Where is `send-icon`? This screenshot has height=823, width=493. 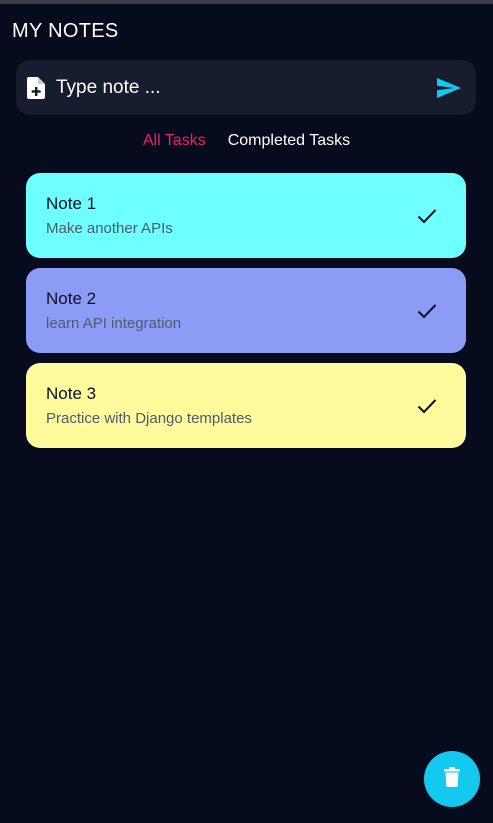 send-icon is located at coordinates (449, 88).